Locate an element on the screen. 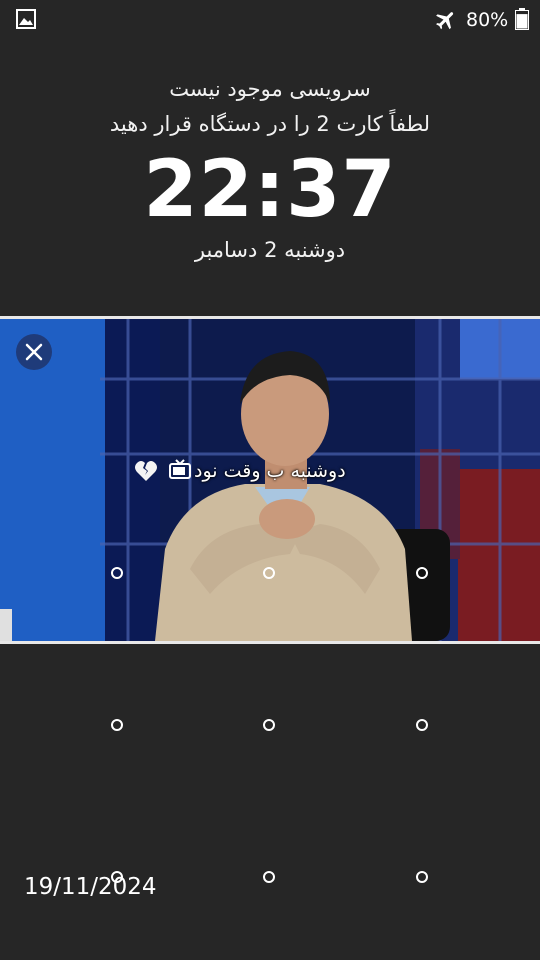 Image resolution: width=540 pixels, height=960 pixels. date-label: دوشنبه 2 دسامبر is located at coordinates (270, 250).